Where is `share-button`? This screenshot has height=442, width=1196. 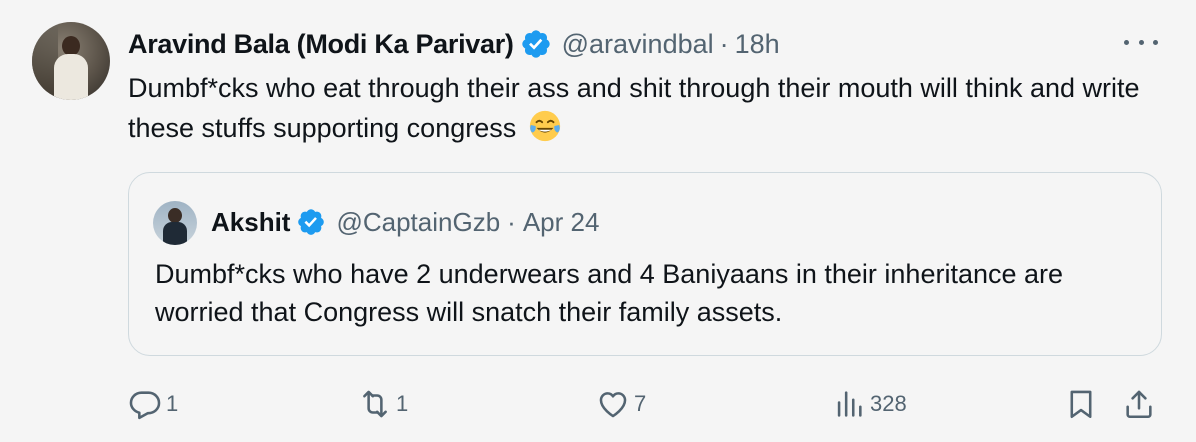 share-button is located at coordinates (1139, 404).